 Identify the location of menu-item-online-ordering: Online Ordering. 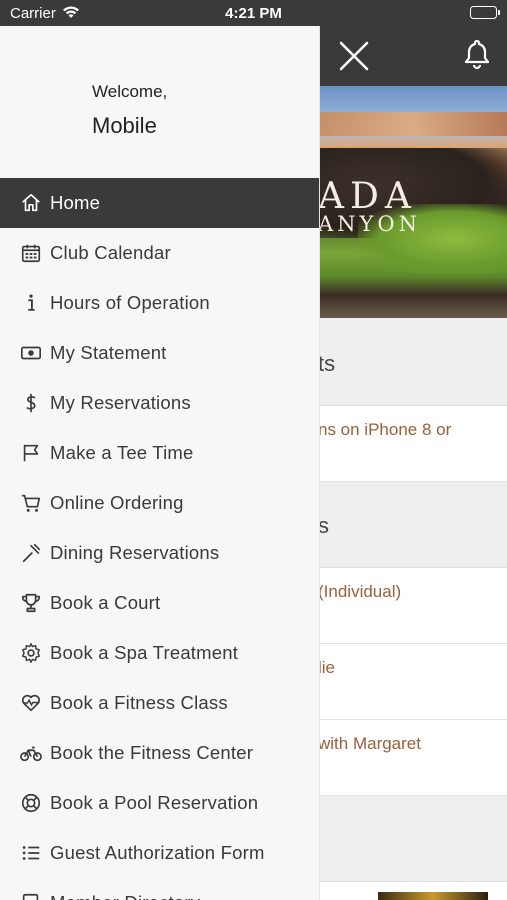
(159, 503).